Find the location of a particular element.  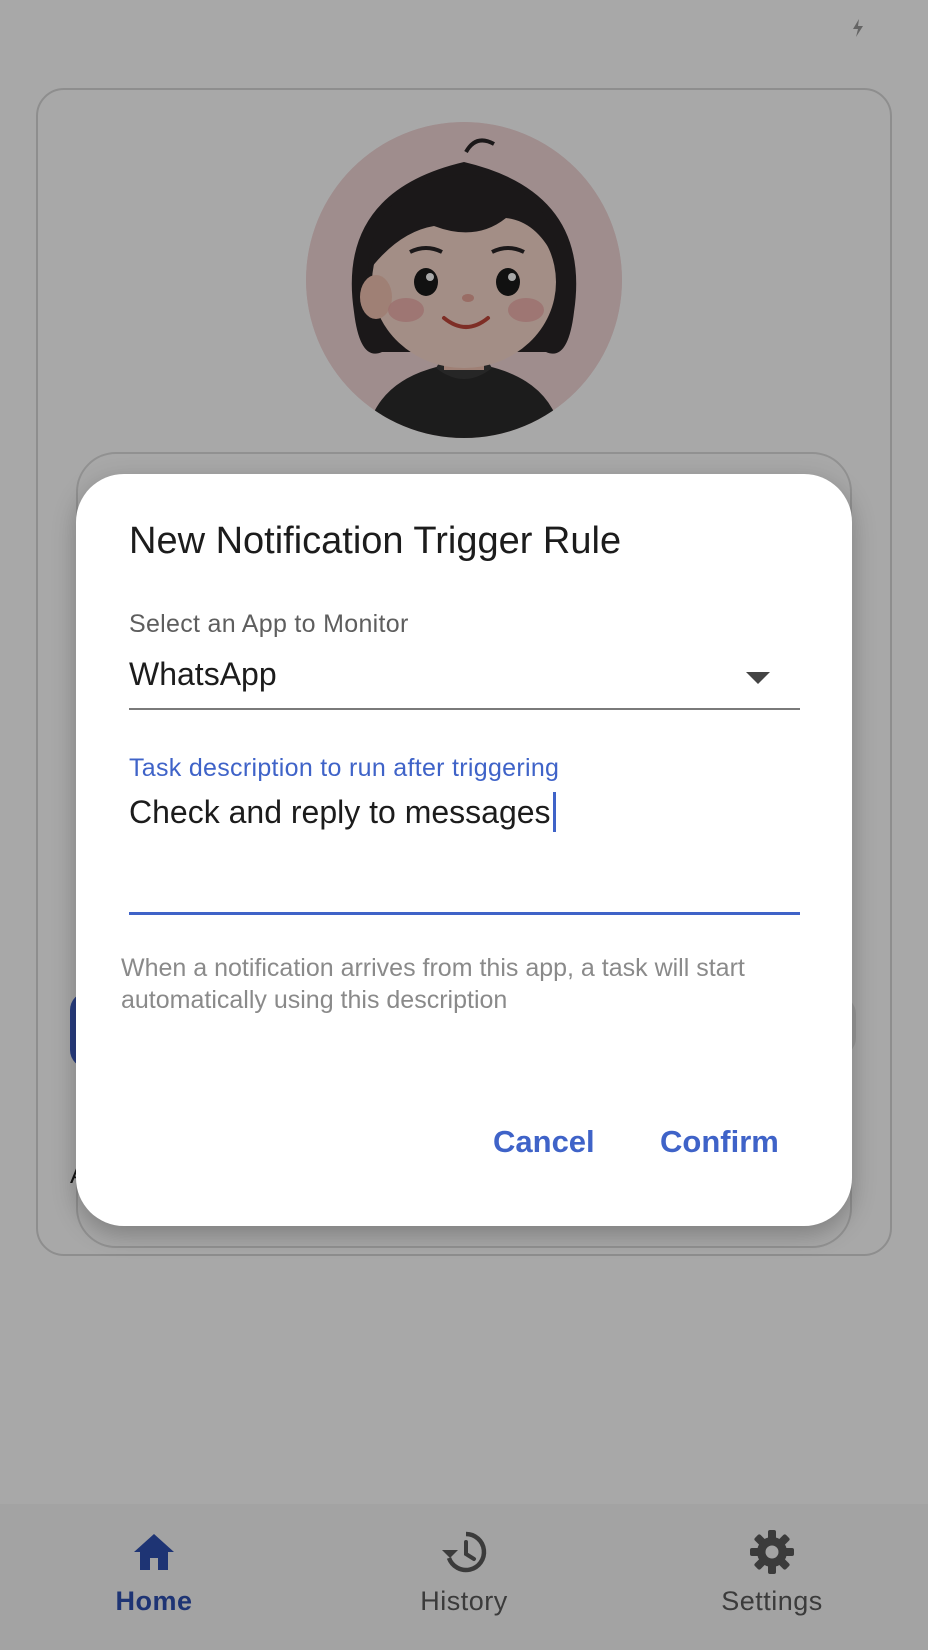

app-select-underline is located at coordinates (464, 709).